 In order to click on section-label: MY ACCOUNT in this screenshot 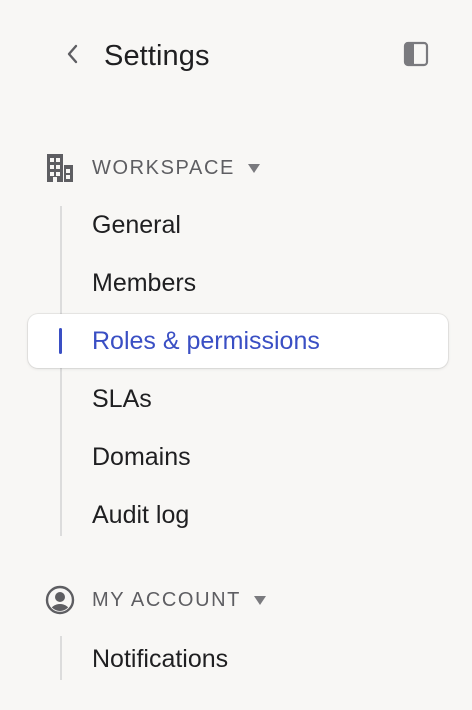, I will do `click(166, 599)`.